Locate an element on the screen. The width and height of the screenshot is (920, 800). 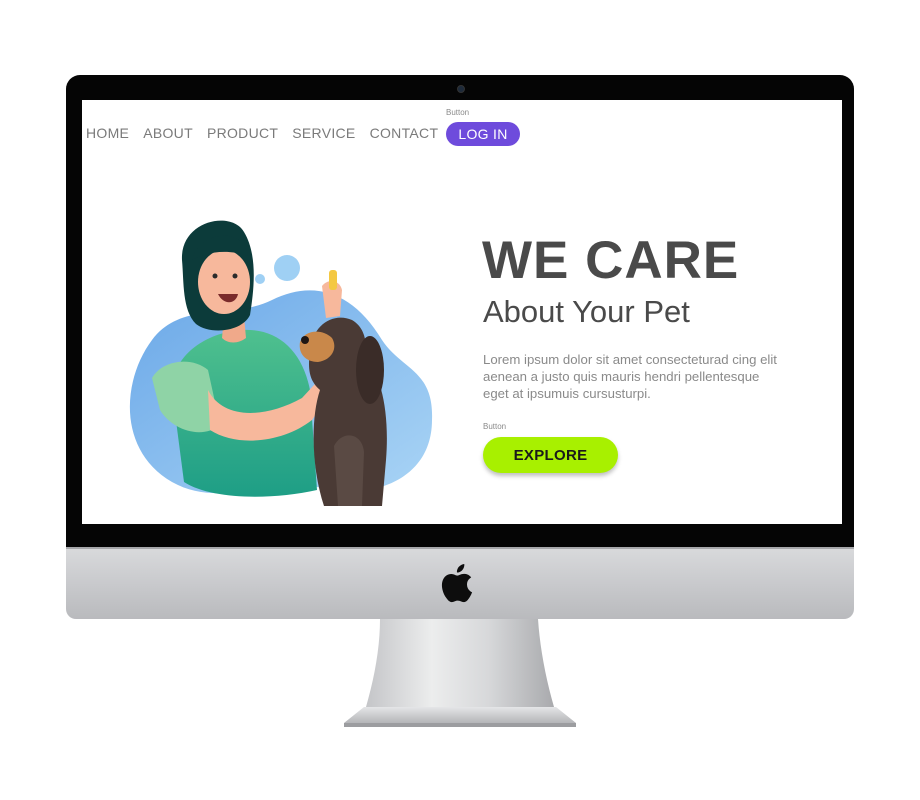
hero-title: WE CARE is located at coordinates (611, 260).